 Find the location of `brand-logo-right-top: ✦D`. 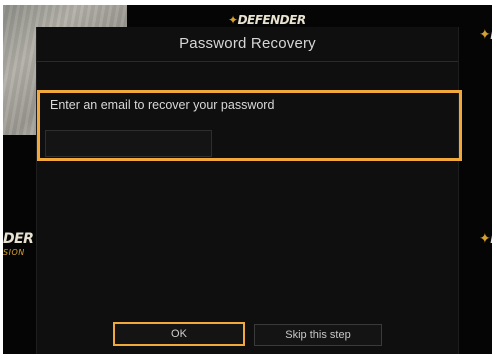

brand-logo-right-top: ✦D is located at coordinates (485, 35).